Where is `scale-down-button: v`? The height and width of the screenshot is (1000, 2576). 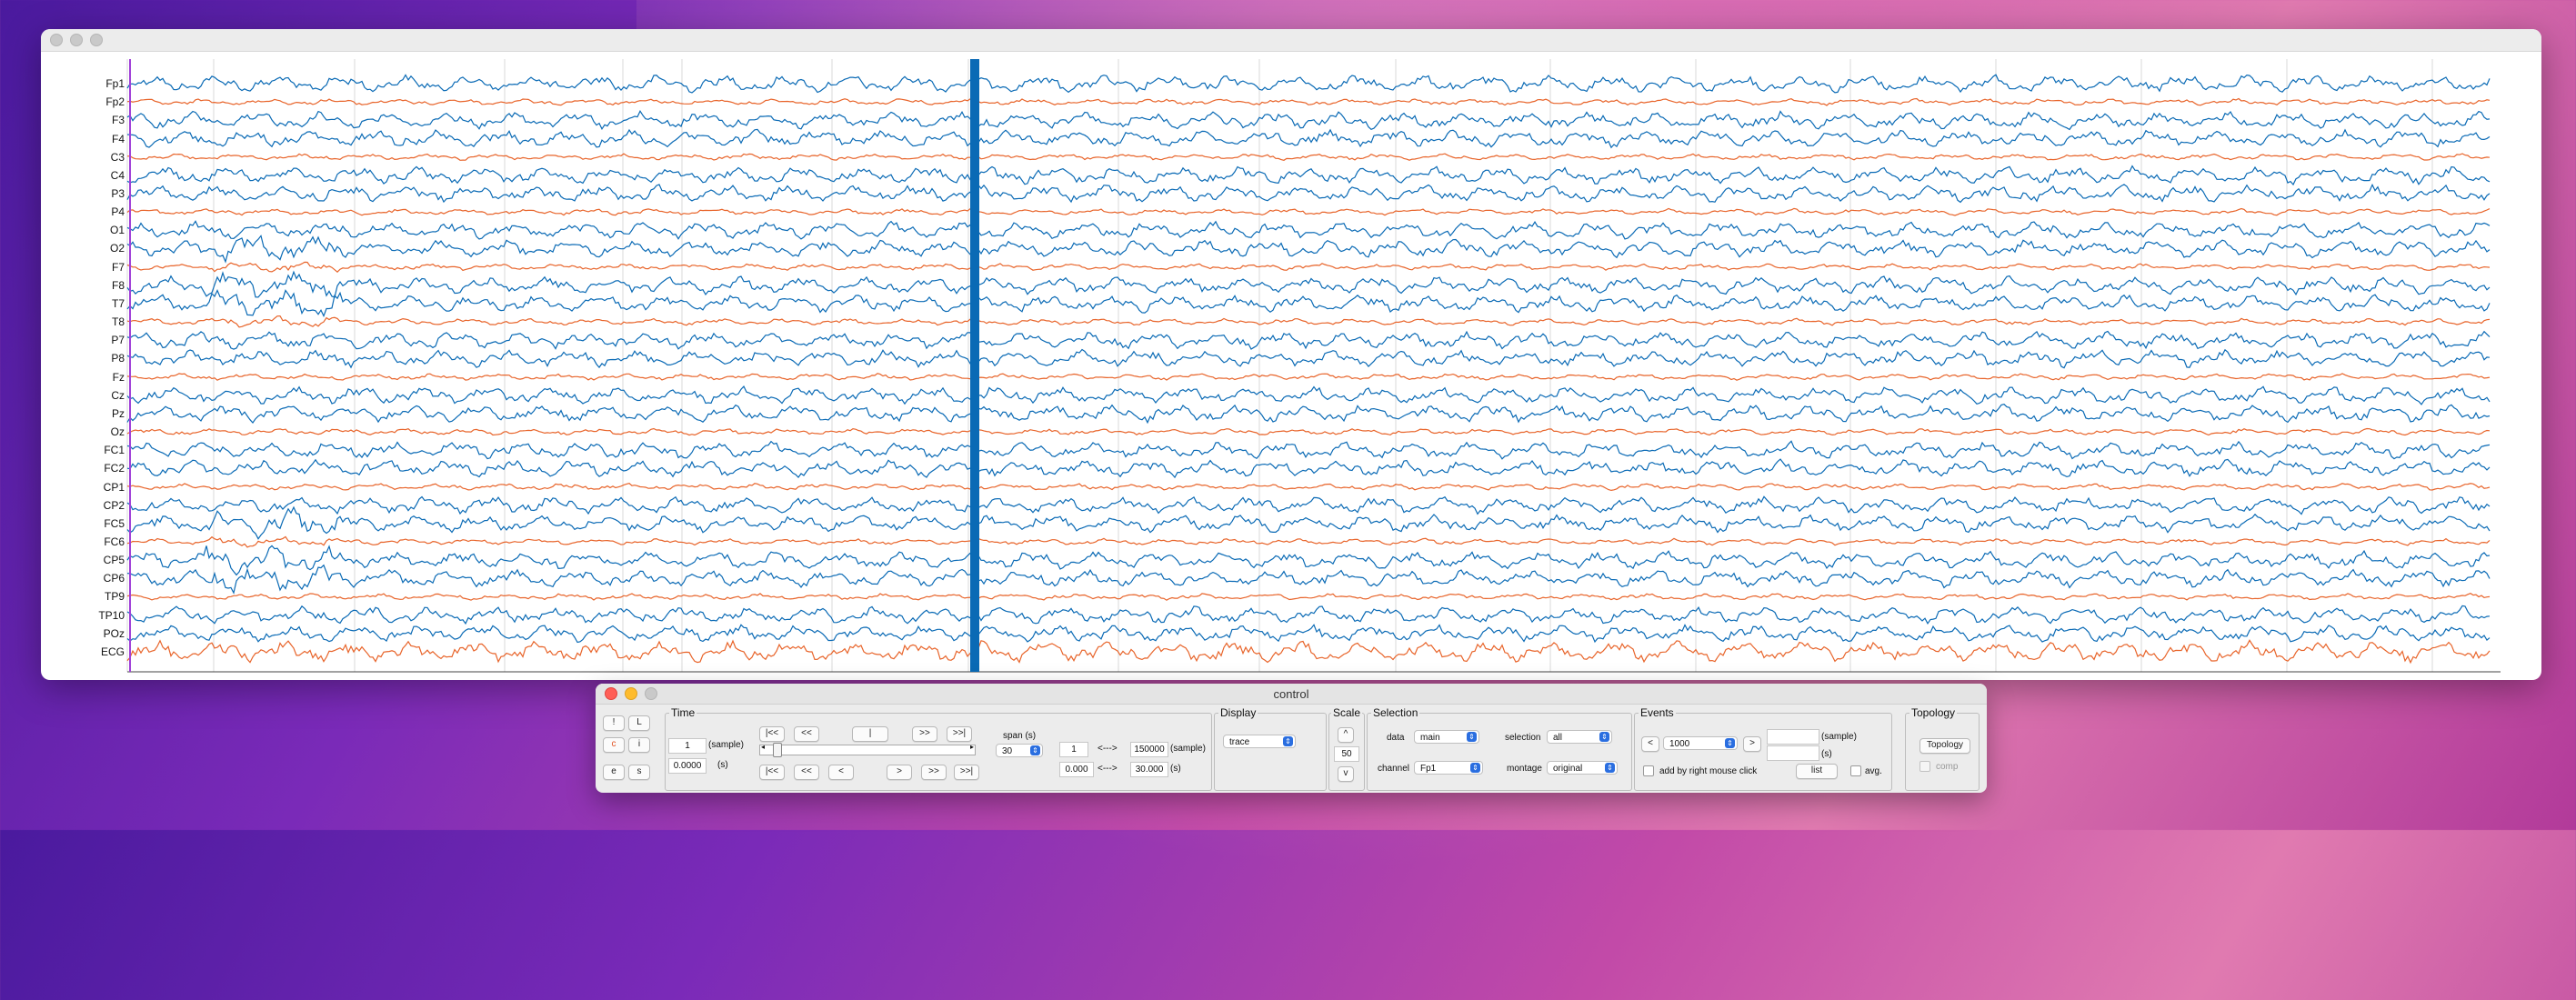 scale-down-button: v is located at coordinates (1346, 774).